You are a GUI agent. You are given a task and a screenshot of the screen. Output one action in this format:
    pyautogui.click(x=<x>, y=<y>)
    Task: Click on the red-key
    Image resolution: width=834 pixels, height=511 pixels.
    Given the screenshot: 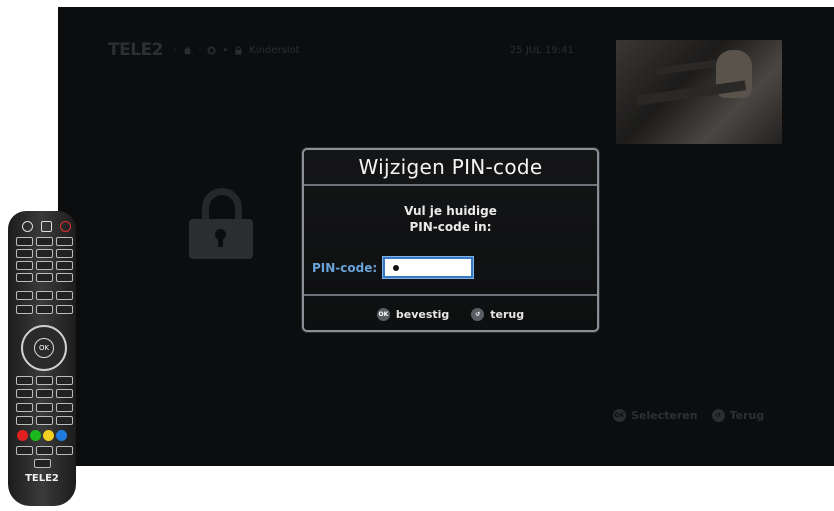 What is the action you would take?
    pyautogui.click(x=22, y=435)
    